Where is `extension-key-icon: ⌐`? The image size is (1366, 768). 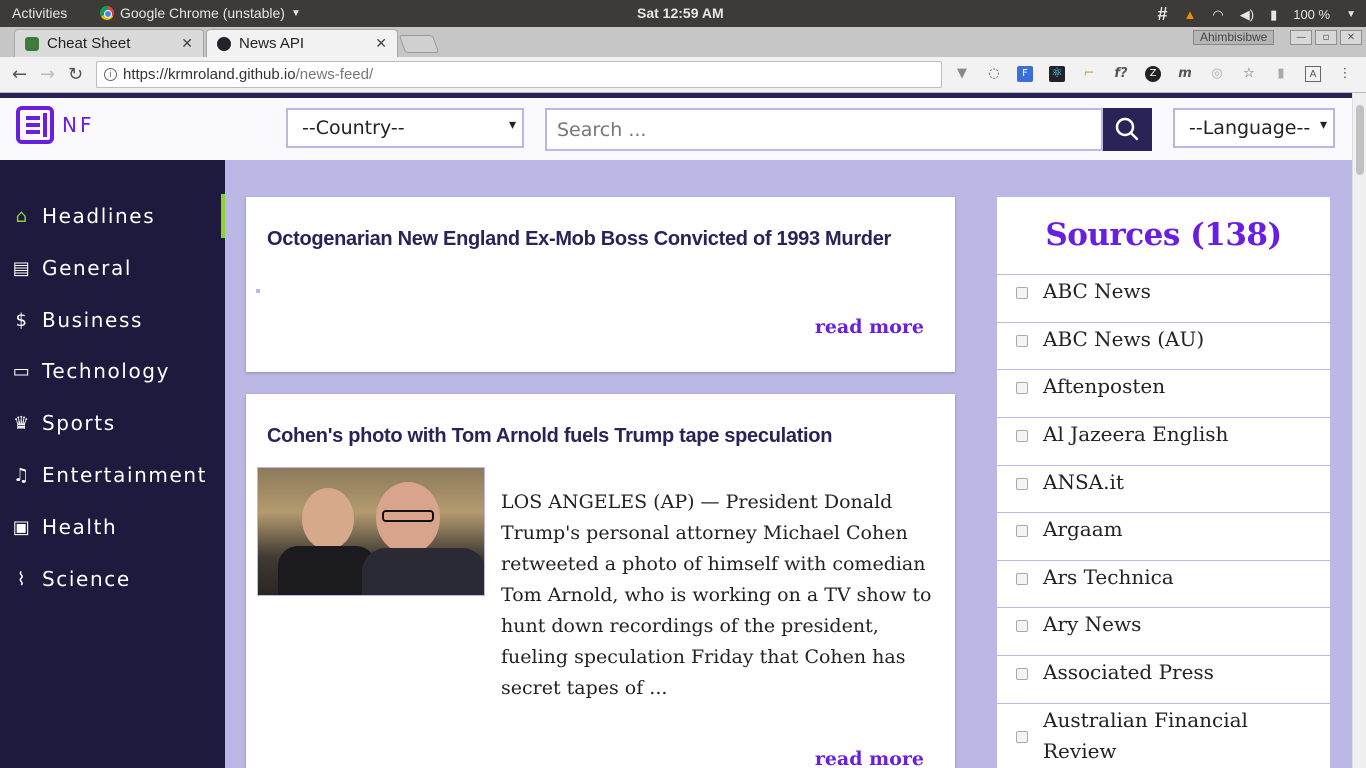 extension-key-icon: ⌐ is located at coordinates (1089, 74).